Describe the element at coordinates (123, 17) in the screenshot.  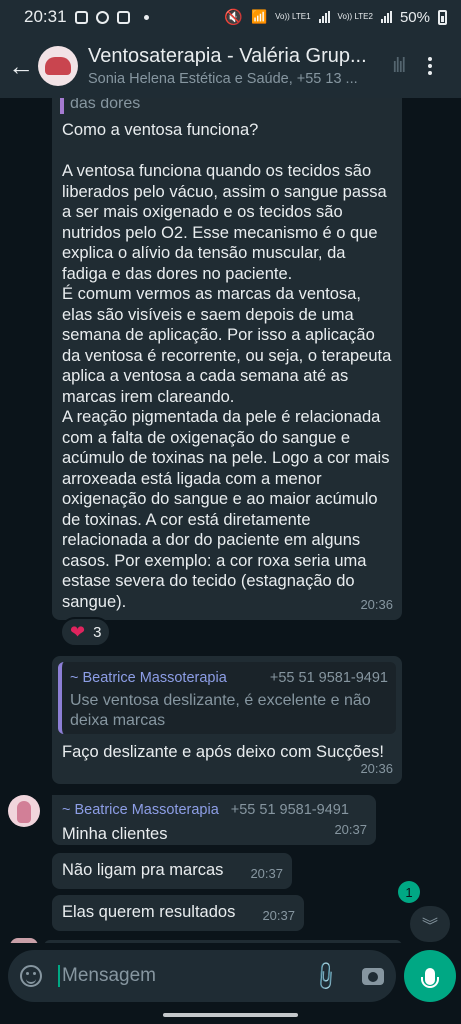
I see `instagram-notification-icon` at that location.